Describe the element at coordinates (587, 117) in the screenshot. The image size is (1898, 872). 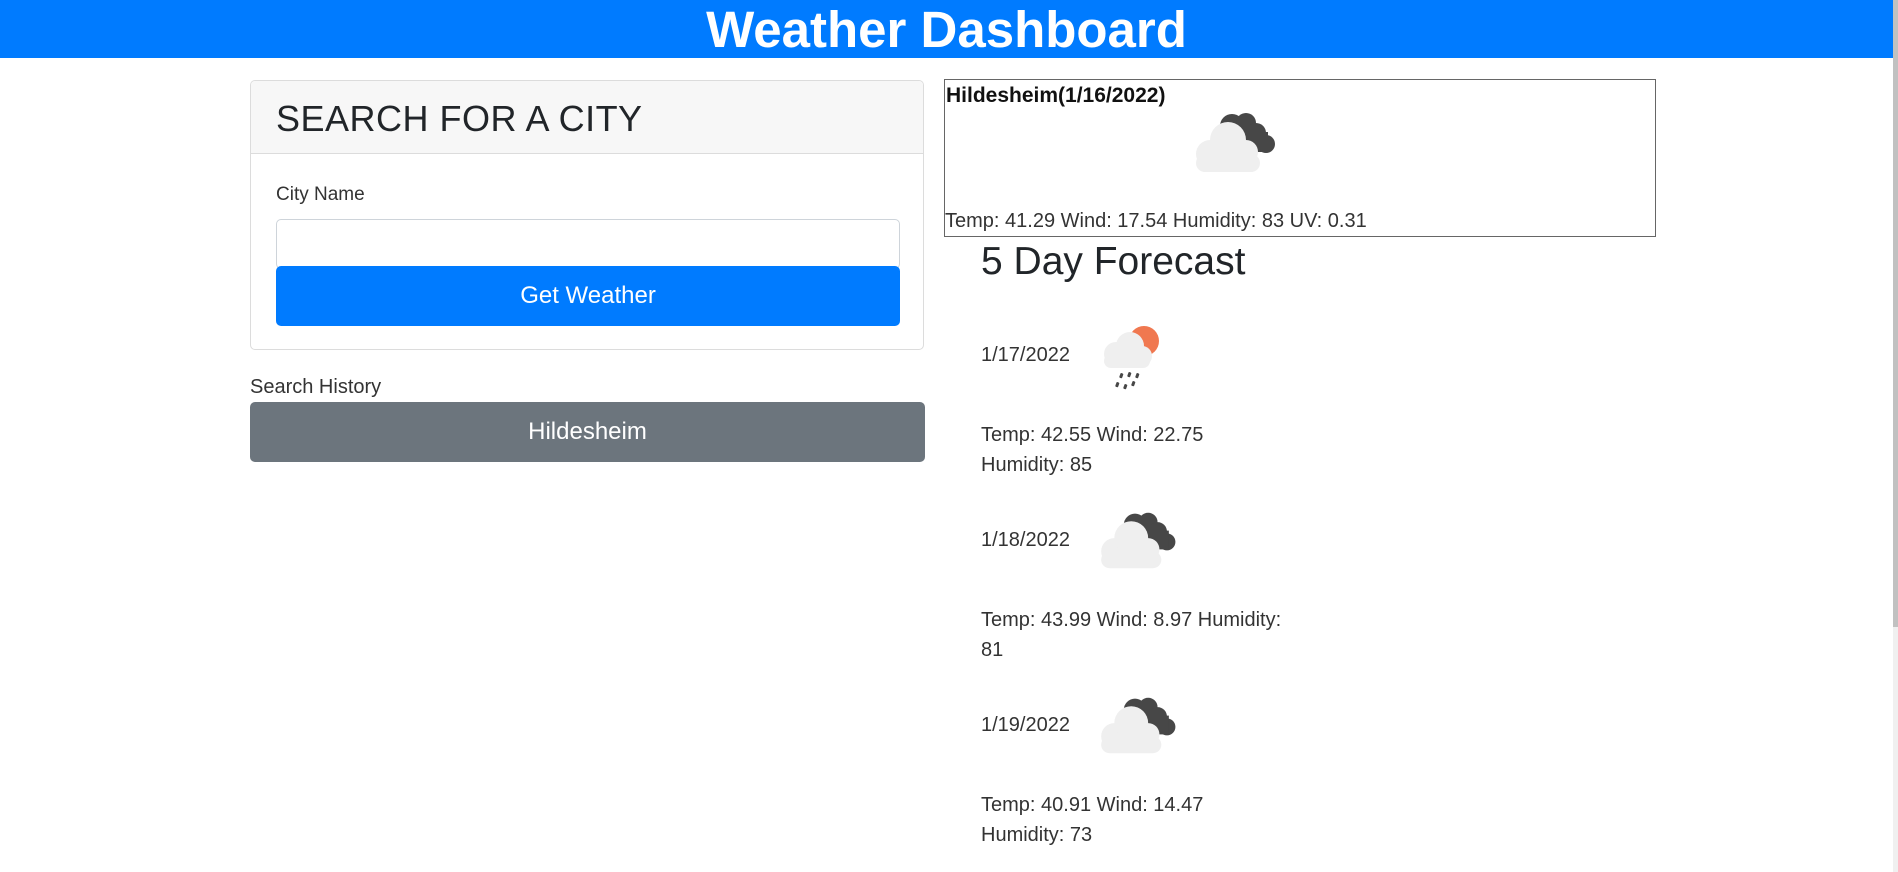
I see `search-card-title: SEARCH FOR A CITY` at that location.